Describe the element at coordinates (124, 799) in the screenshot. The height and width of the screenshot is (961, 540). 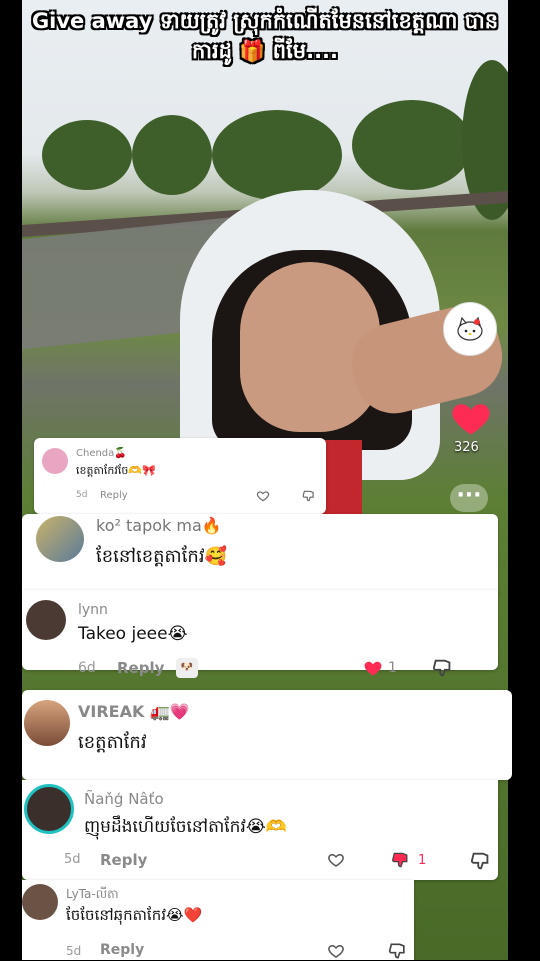
I see `comment-username: Ñaňģ Nâťo` at that location.